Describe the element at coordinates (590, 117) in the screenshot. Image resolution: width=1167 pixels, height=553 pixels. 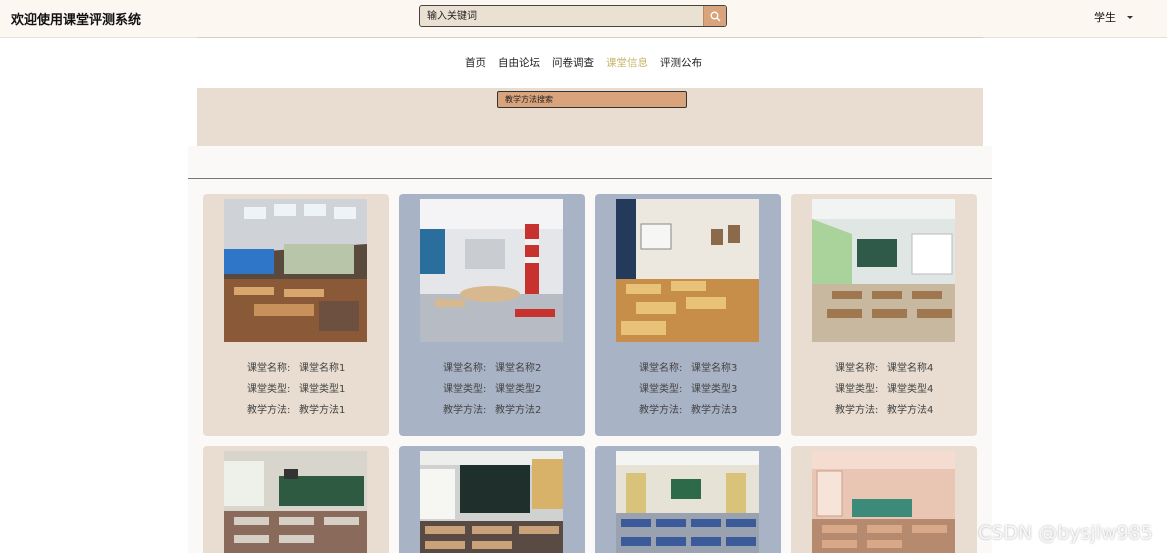
I see `filter-banner: 教学方法搜索` at that location.